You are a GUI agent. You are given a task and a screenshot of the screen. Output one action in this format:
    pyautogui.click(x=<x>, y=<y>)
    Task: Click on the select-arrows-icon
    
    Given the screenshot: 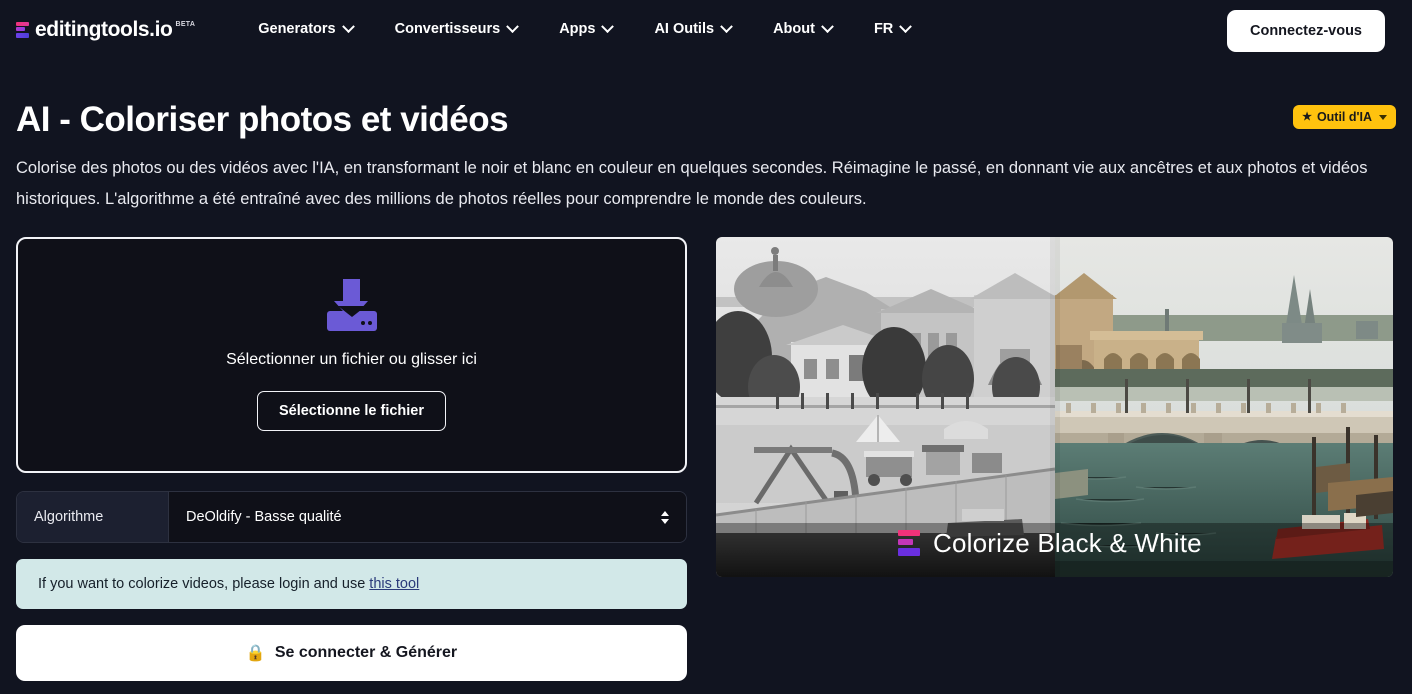 What is the action you would take?
    pyautogui.click(x=665, y=517)
    